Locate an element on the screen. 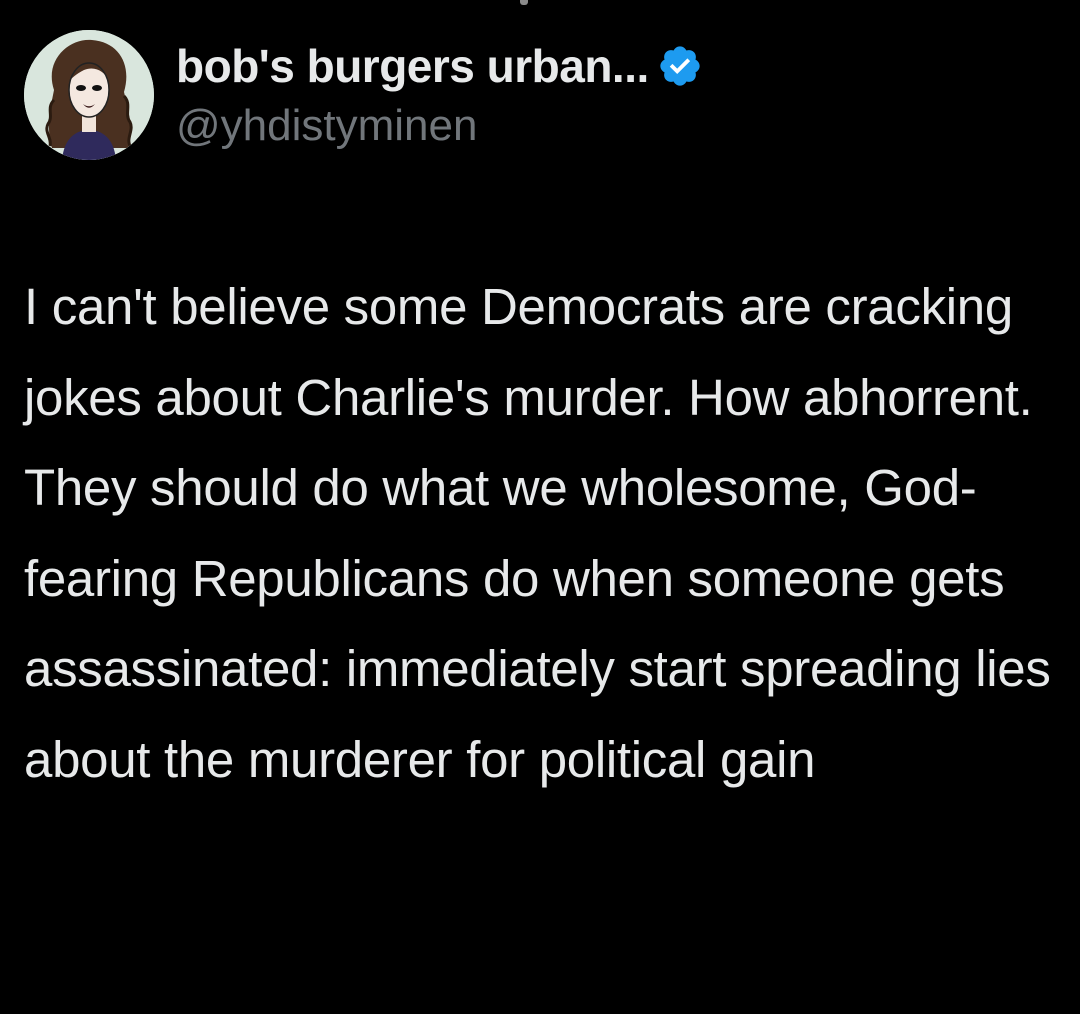 The width and height of the screenshot is (1080, 1014). author-names: bob's burgers urban... @yhdistyminen is located at coordinates (439, 95).